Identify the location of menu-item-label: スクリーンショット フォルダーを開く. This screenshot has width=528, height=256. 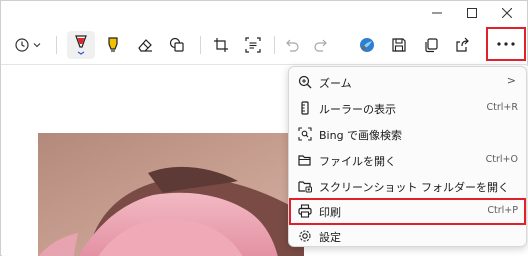
(414, 187).